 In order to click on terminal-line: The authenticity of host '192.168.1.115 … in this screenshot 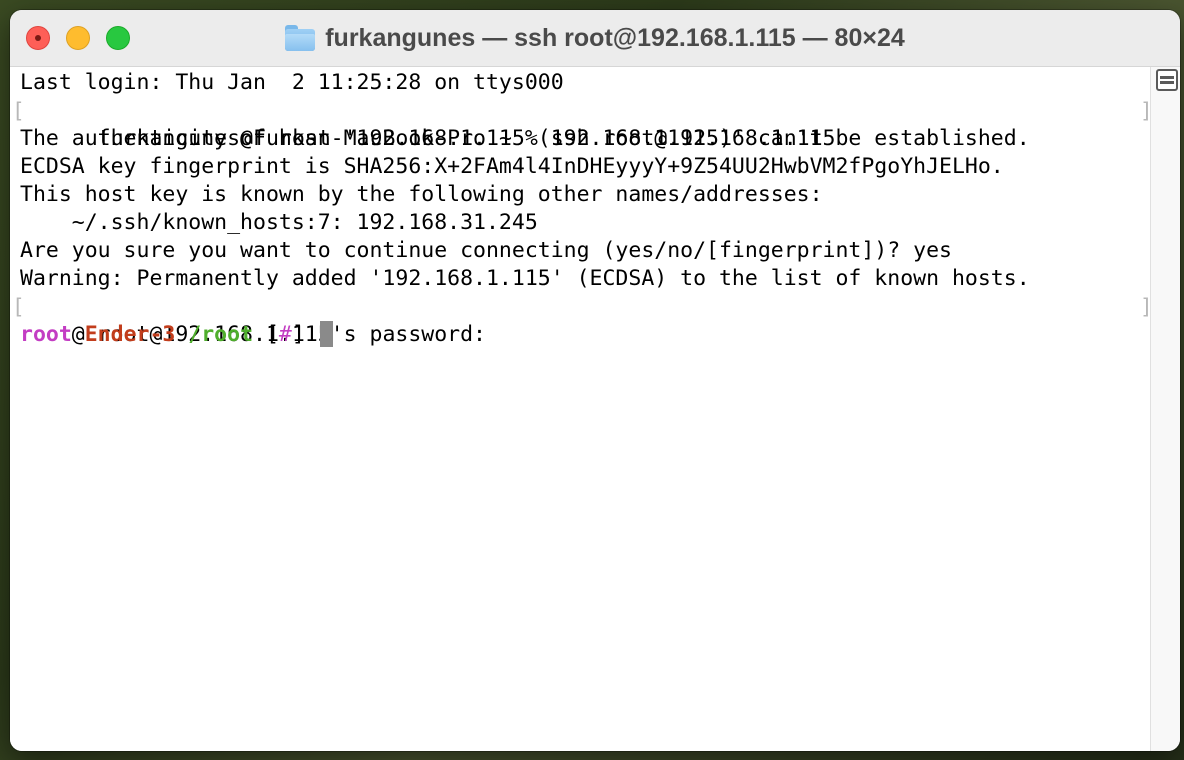, I will do `click(525, 138)`.